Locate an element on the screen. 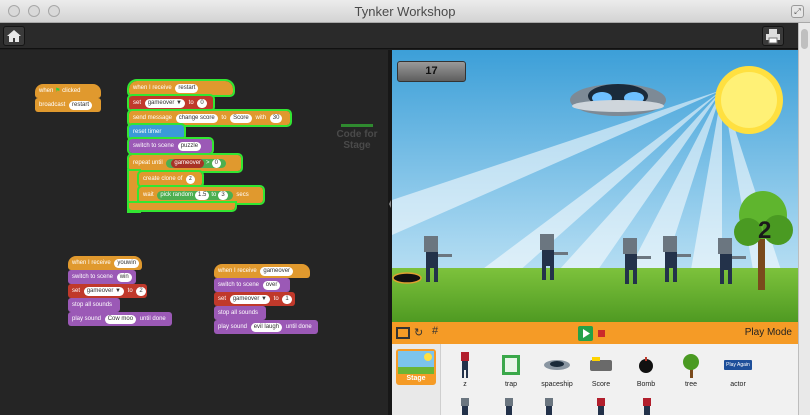  play-sound-block: play sound evil laugh until done is located at coordinates (266, 327).